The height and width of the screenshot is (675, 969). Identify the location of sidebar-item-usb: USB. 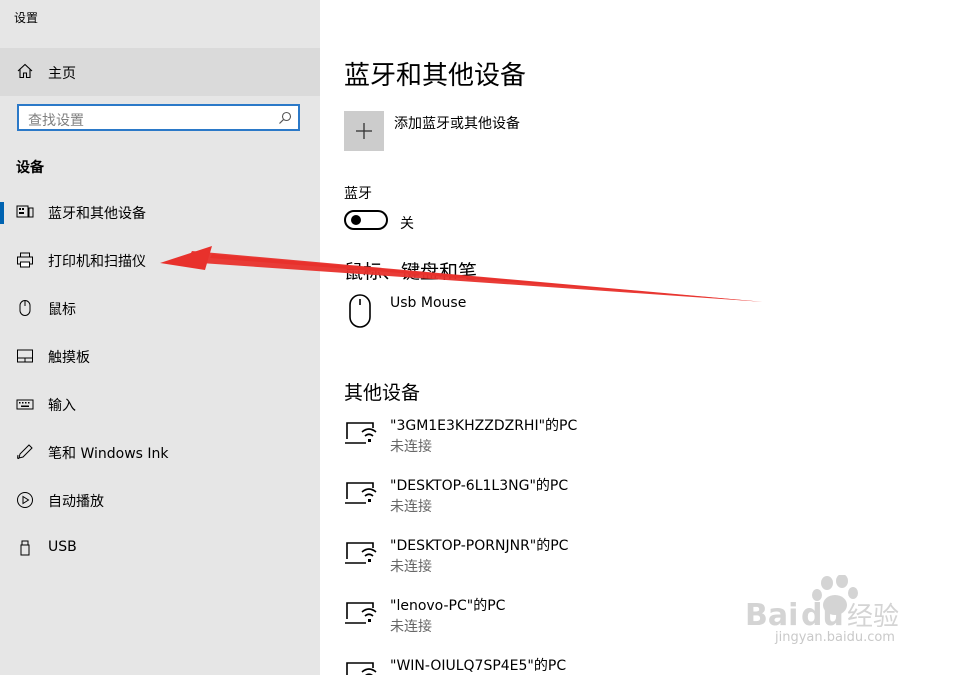
(160, 549).